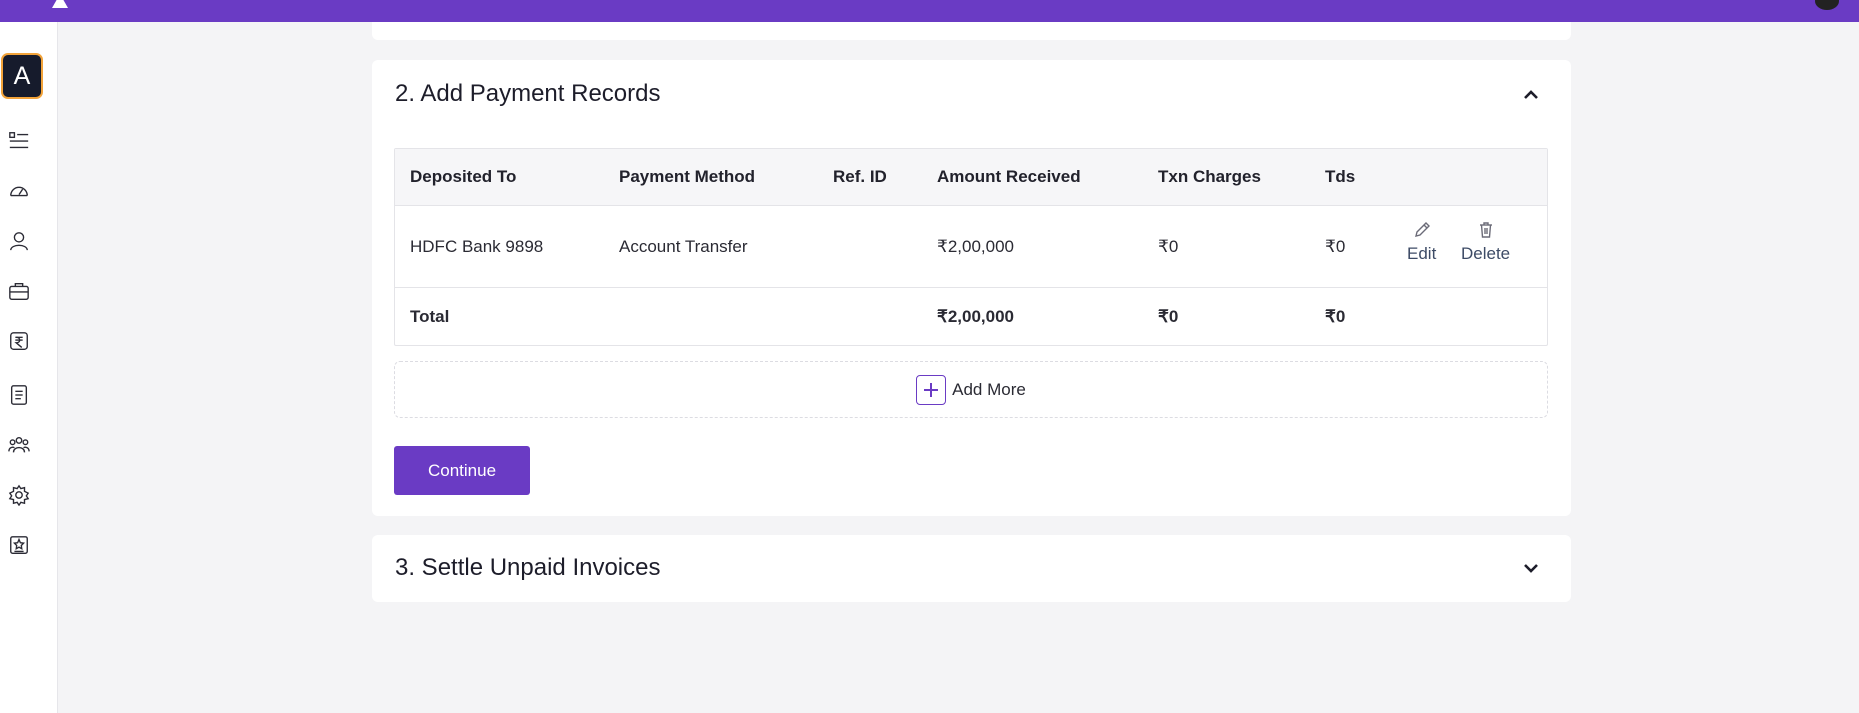 This screenshot has width=1859, height=713. Describe the element at coordinates (1421, 242) in the screenshot. I see `edit-button: Edit` at that location.